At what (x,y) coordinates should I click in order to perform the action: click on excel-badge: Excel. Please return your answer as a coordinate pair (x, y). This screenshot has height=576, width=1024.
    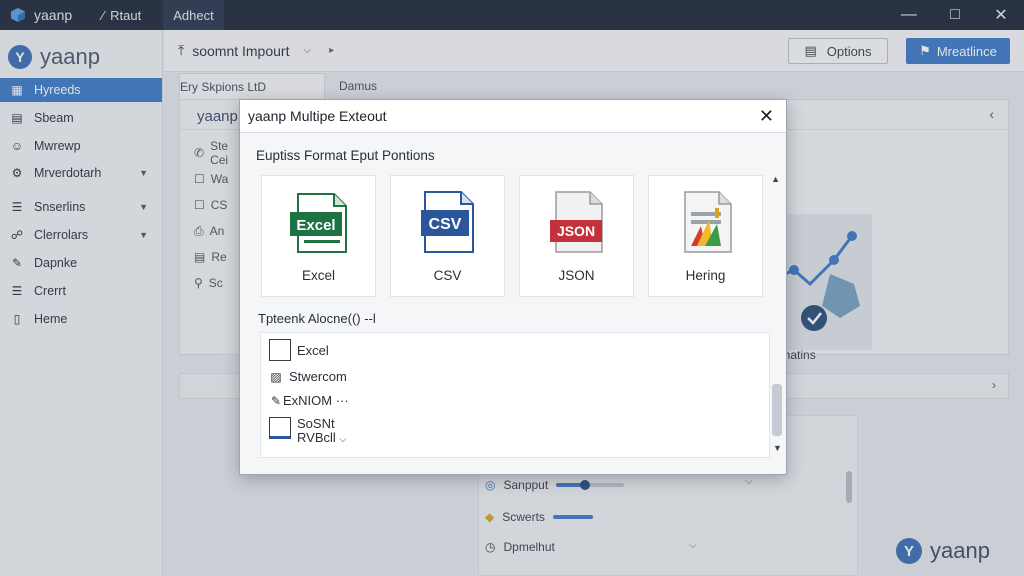
    Looking at the image, I should click on (315, 225).